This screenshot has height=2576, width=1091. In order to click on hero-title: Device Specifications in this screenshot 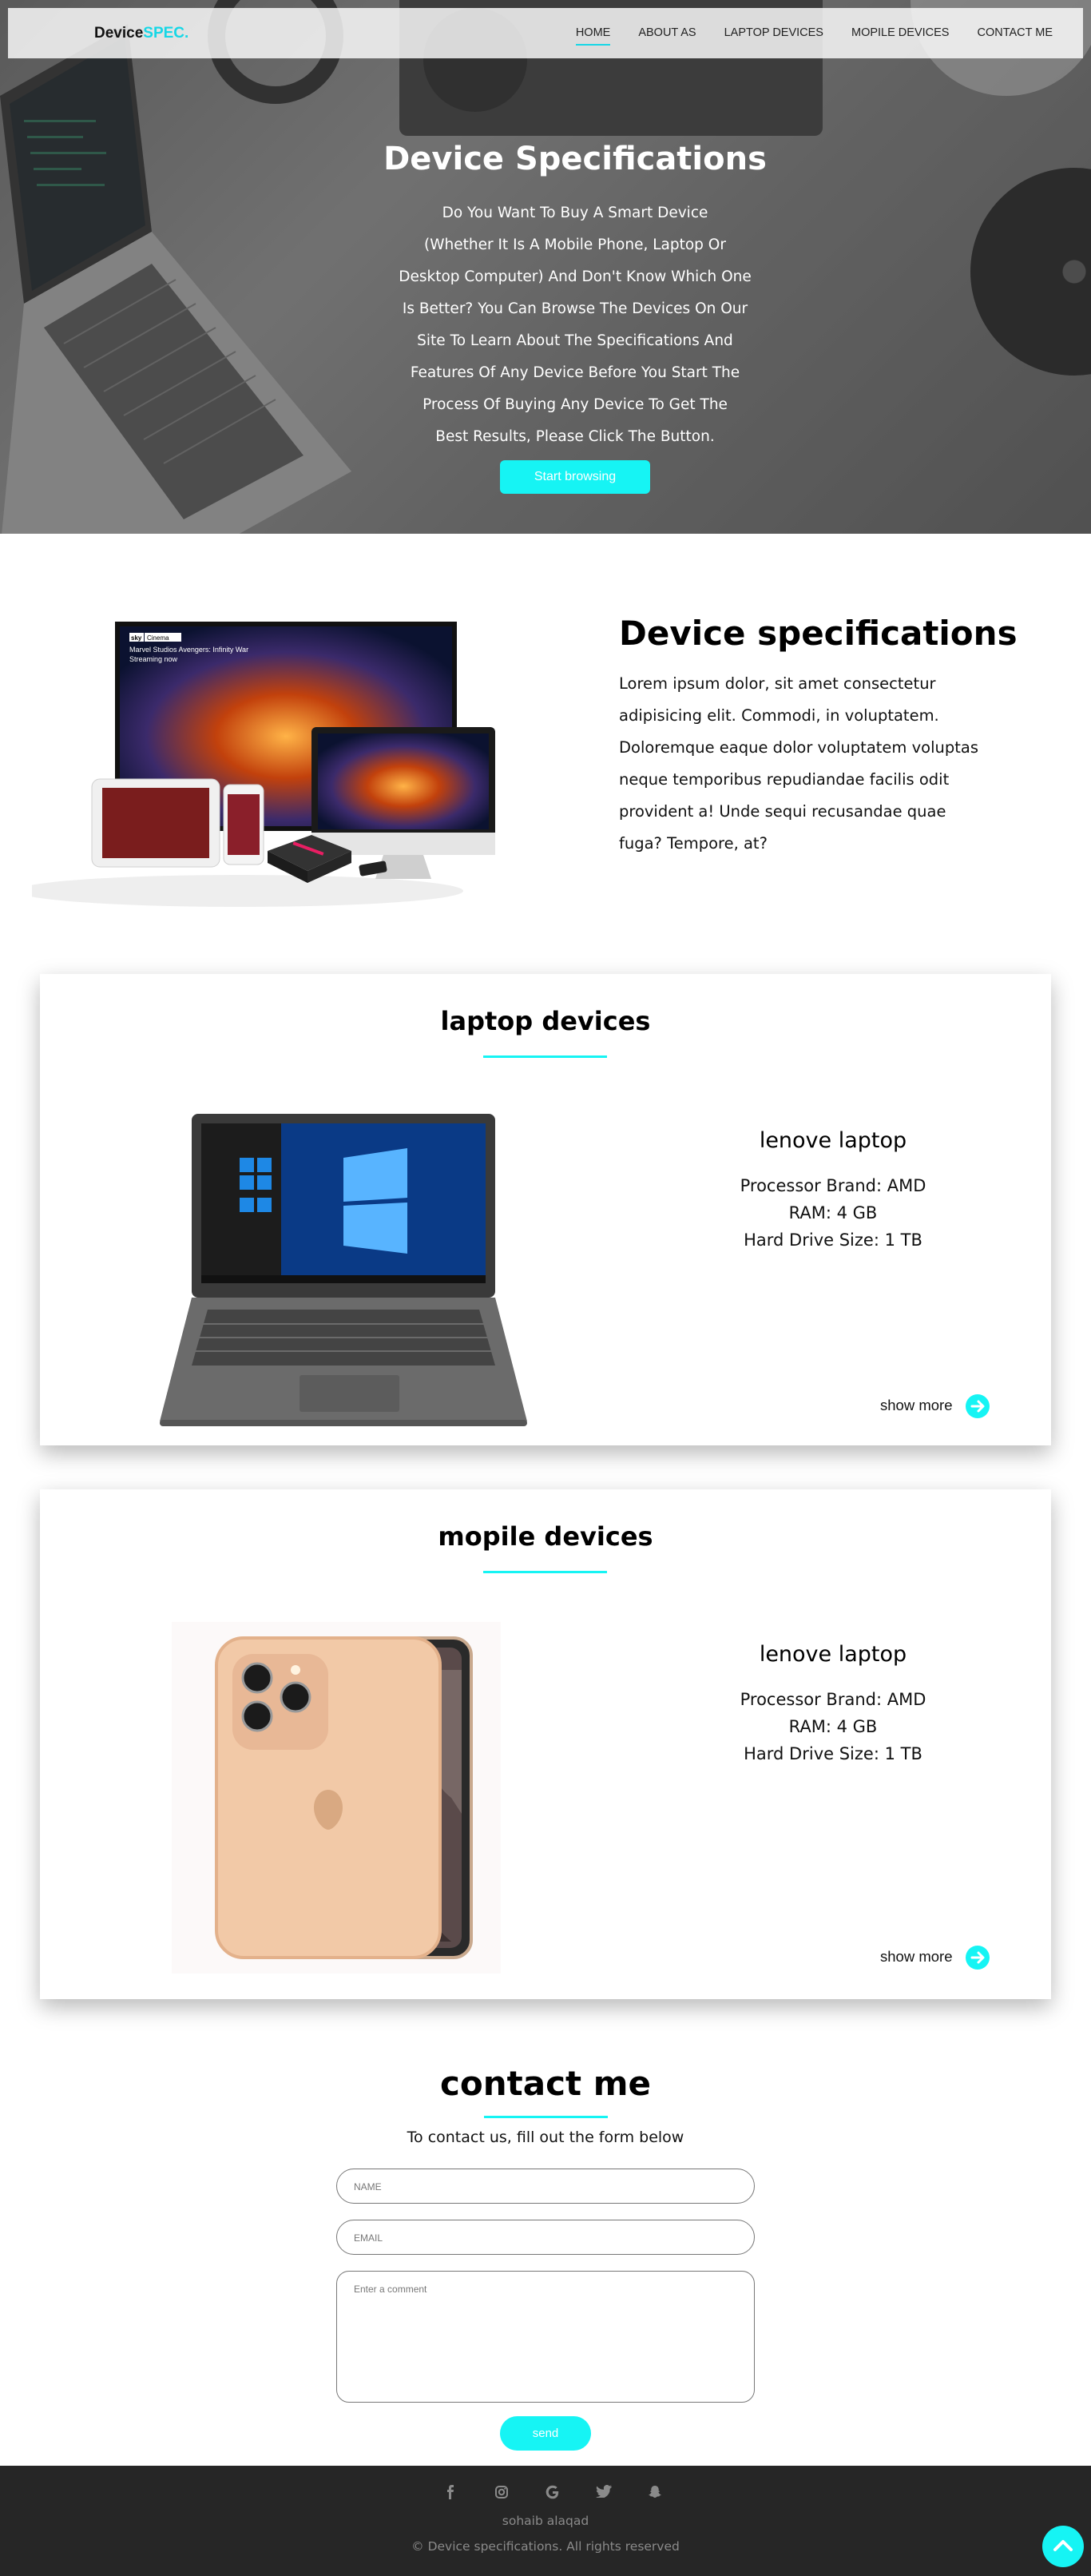, I will do `click(575, 159)`.